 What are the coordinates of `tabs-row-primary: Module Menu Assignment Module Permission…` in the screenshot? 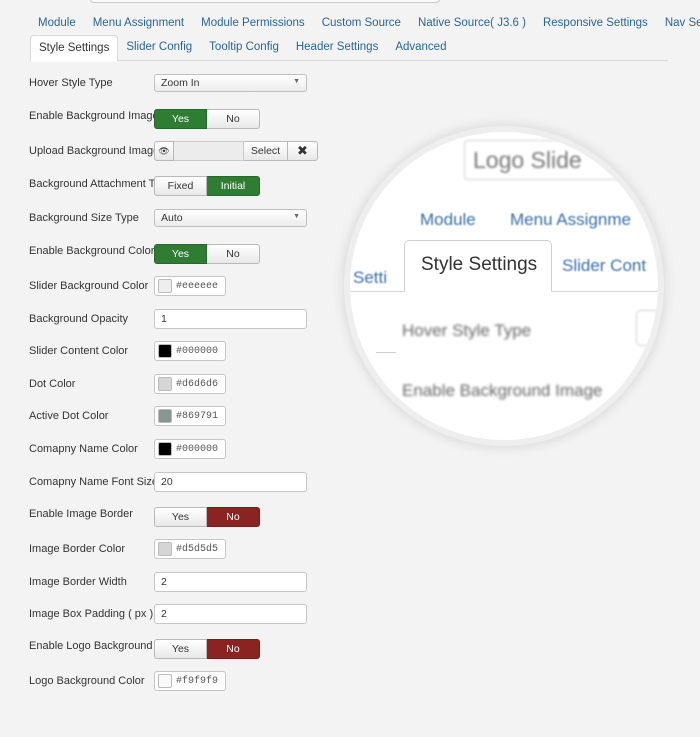 It's located at (365, 24).